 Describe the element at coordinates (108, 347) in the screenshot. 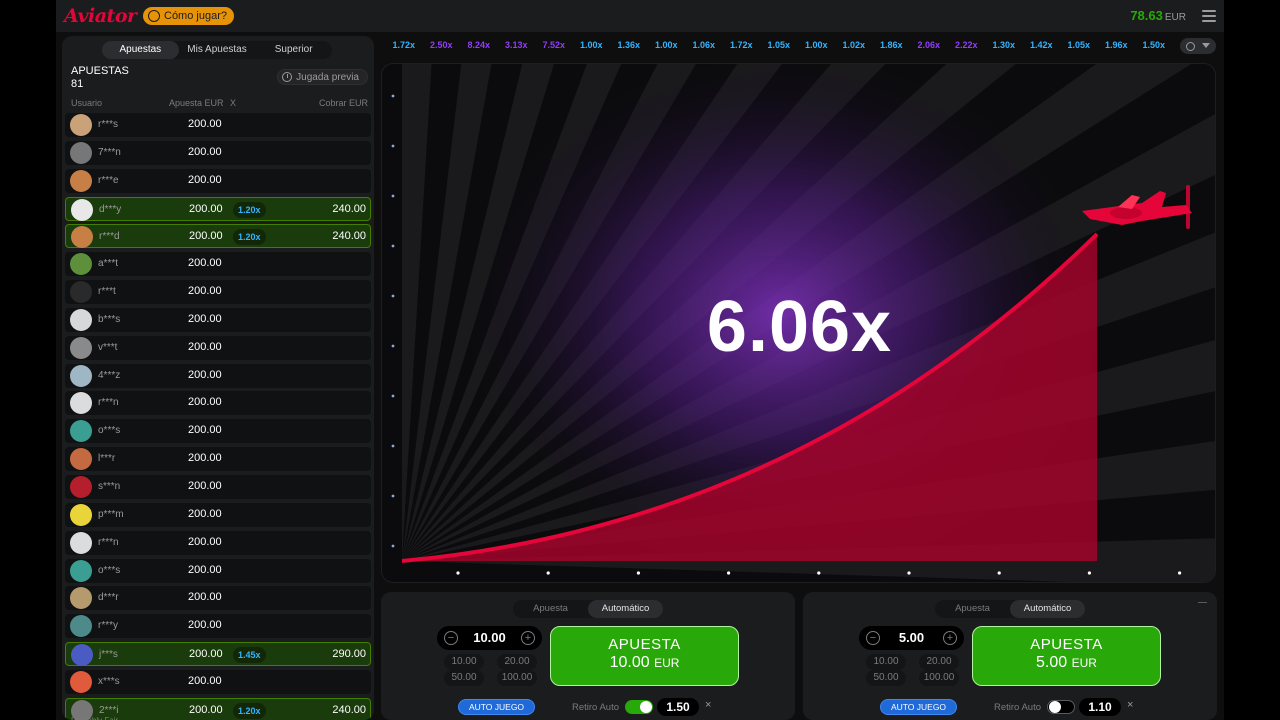

I see `bet-username: v***t` at that location.